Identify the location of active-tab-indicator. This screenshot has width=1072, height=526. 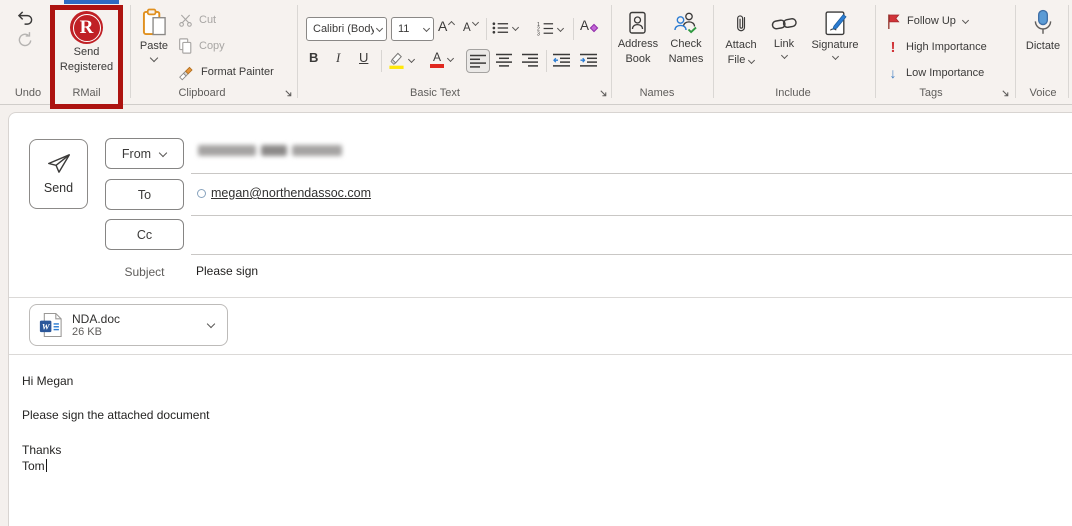
(91, 2).